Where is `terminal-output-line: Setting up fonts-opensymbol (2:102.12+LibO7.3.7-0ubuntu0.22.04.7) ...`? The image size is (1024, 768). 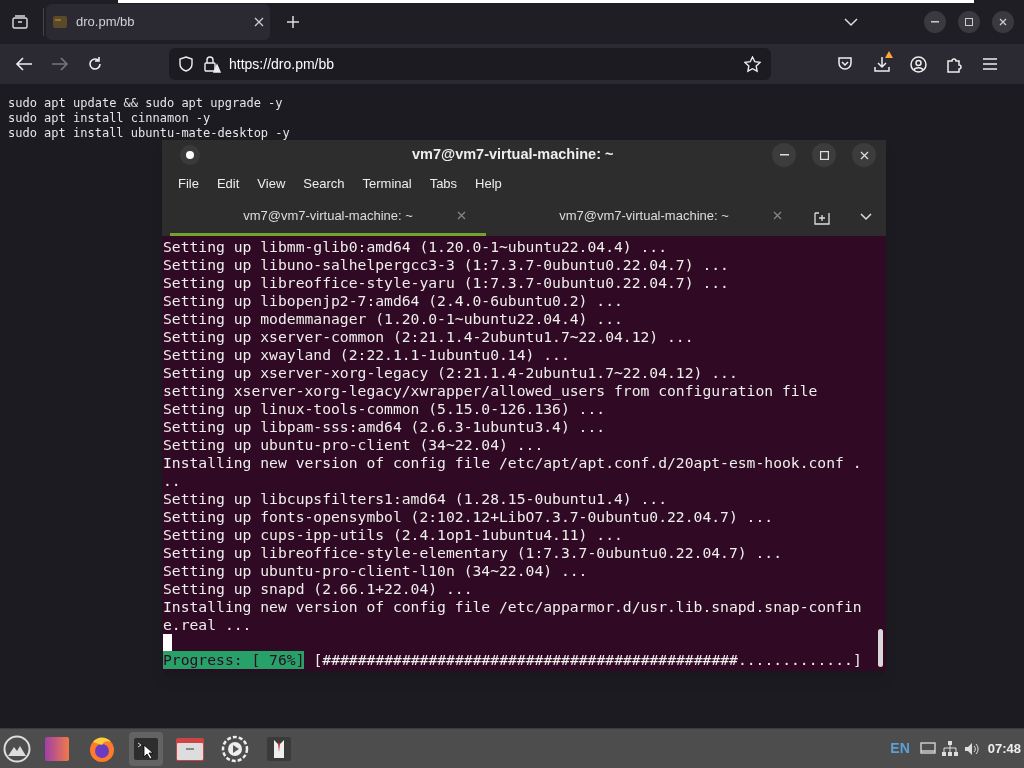
terminal-output-line: Setting up fonts-opensymbol (2:102.12+LibO7.3.7-0ubuntu0.22.04.7) ... is located at coordinates (469, 517).